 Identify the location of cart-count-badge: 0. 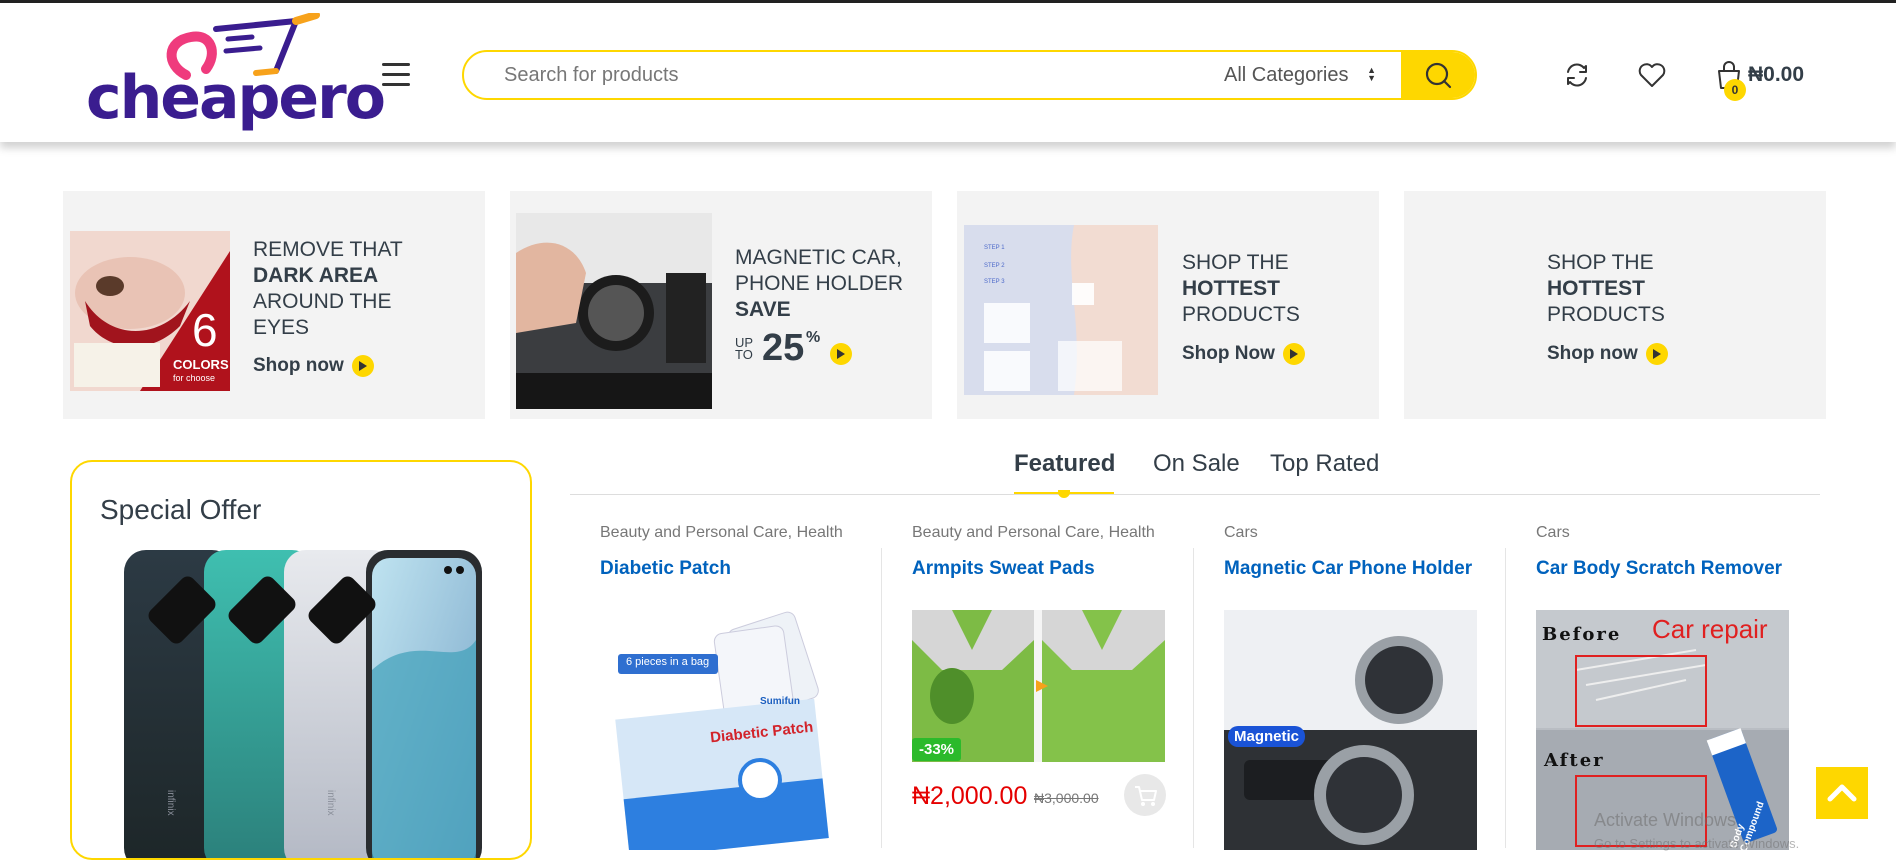
(1735, 90).